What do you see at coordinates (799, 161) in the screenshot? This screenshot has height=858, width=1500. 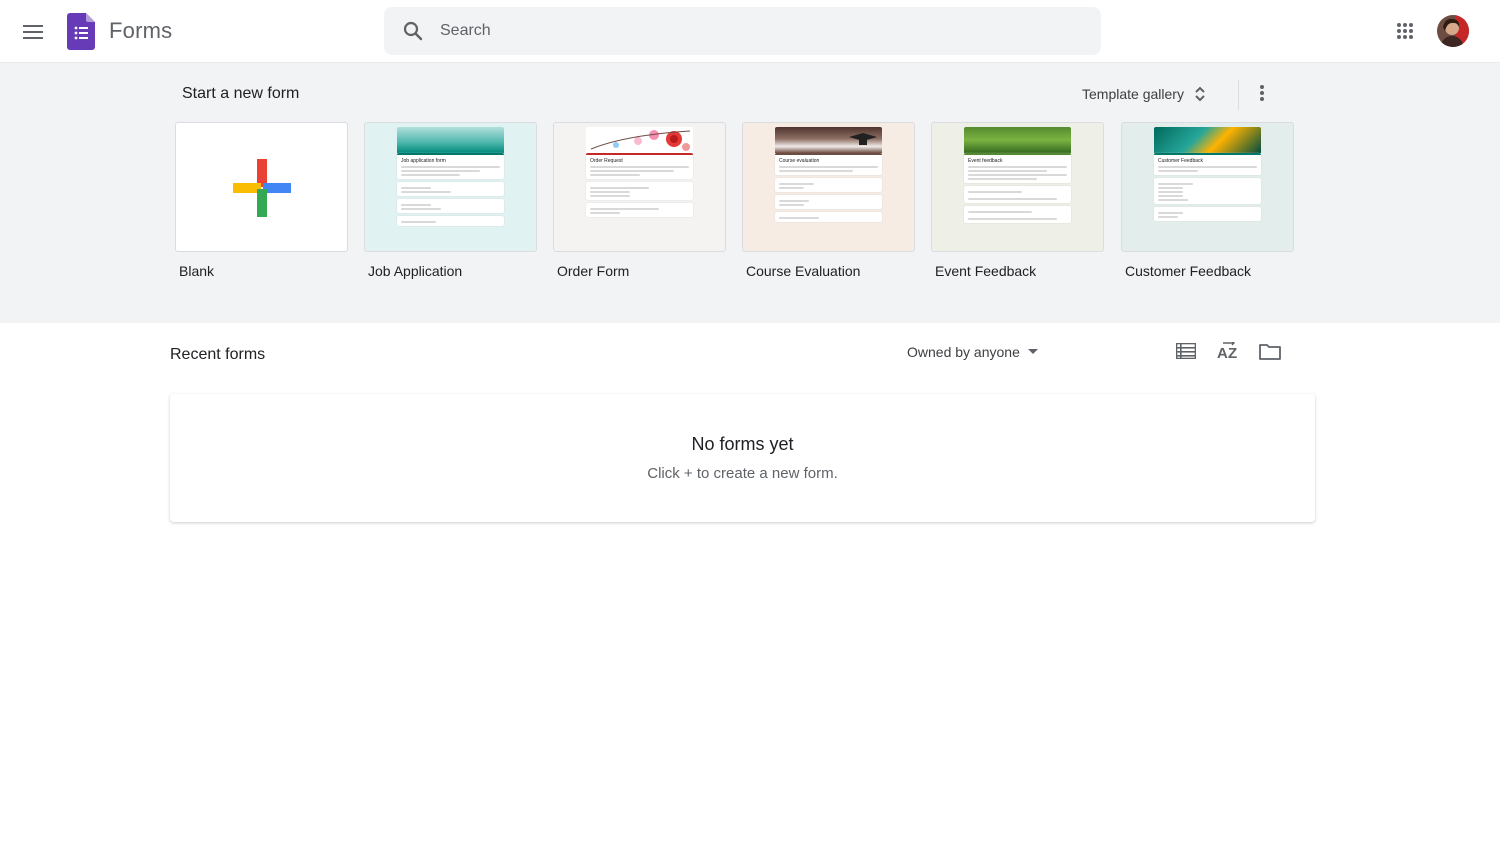 I see `thumb-title: Course evaluation` at bounding box center [799, 161].